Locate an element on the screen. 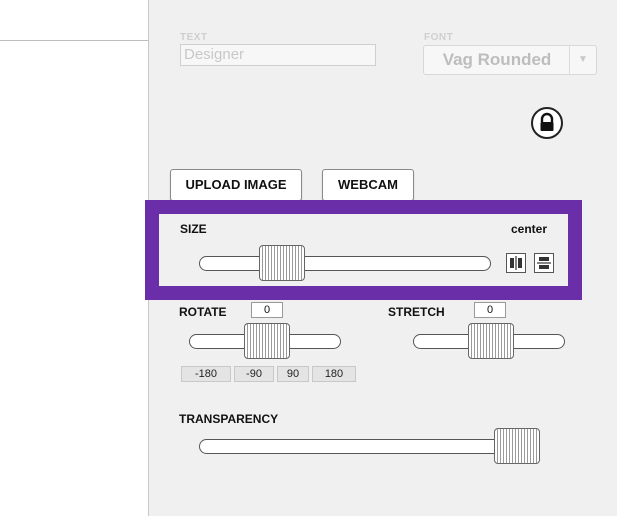 This screenshot has width=617, height=516. center-horizontal-icon is located at coordinates (516, 263).